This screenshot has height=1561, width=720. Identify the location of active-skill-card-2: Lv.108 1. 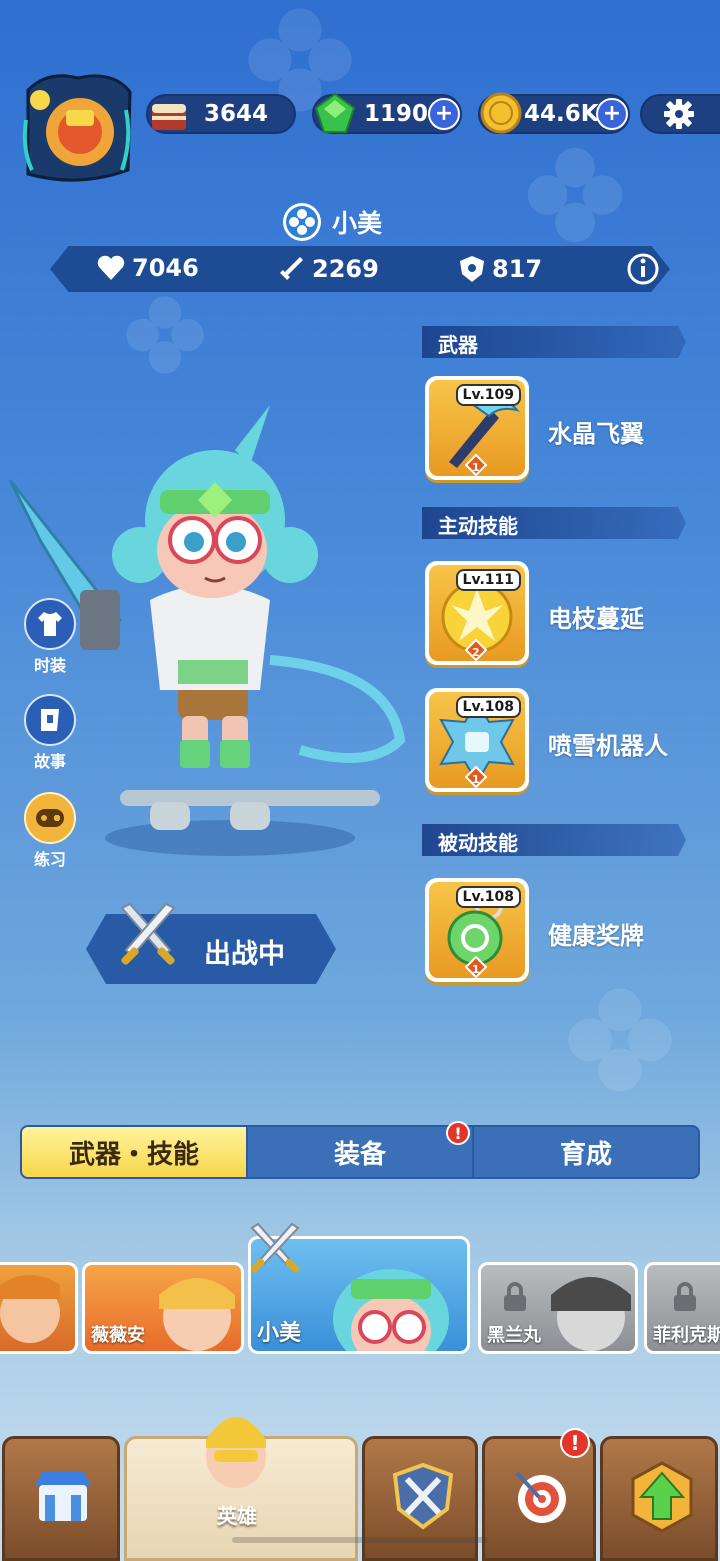
(477, 740).